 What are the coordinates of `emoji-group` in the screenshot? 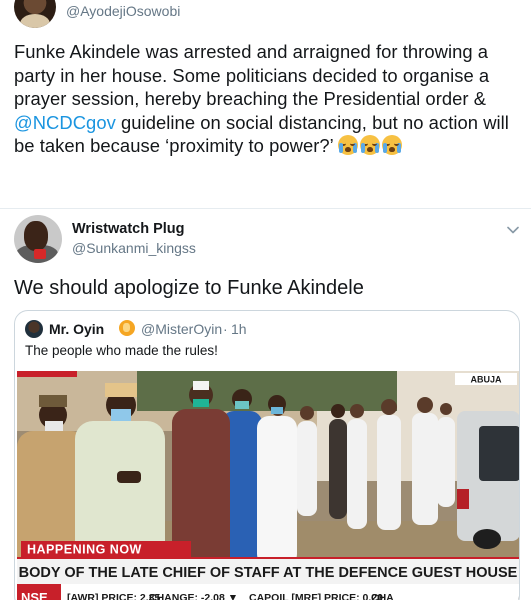 It's located at (371, 145).